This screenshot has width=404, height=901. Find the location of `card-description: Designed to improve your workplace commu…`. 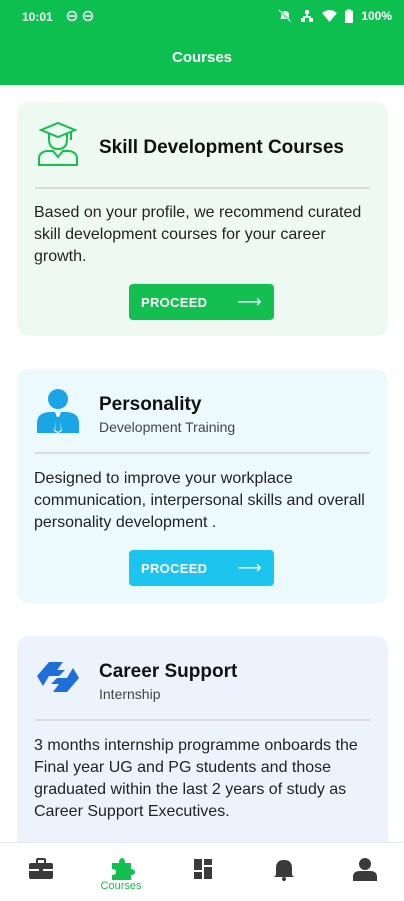

card-description: Designed to improve your workplace commu… is located at coordinates (199, 500).